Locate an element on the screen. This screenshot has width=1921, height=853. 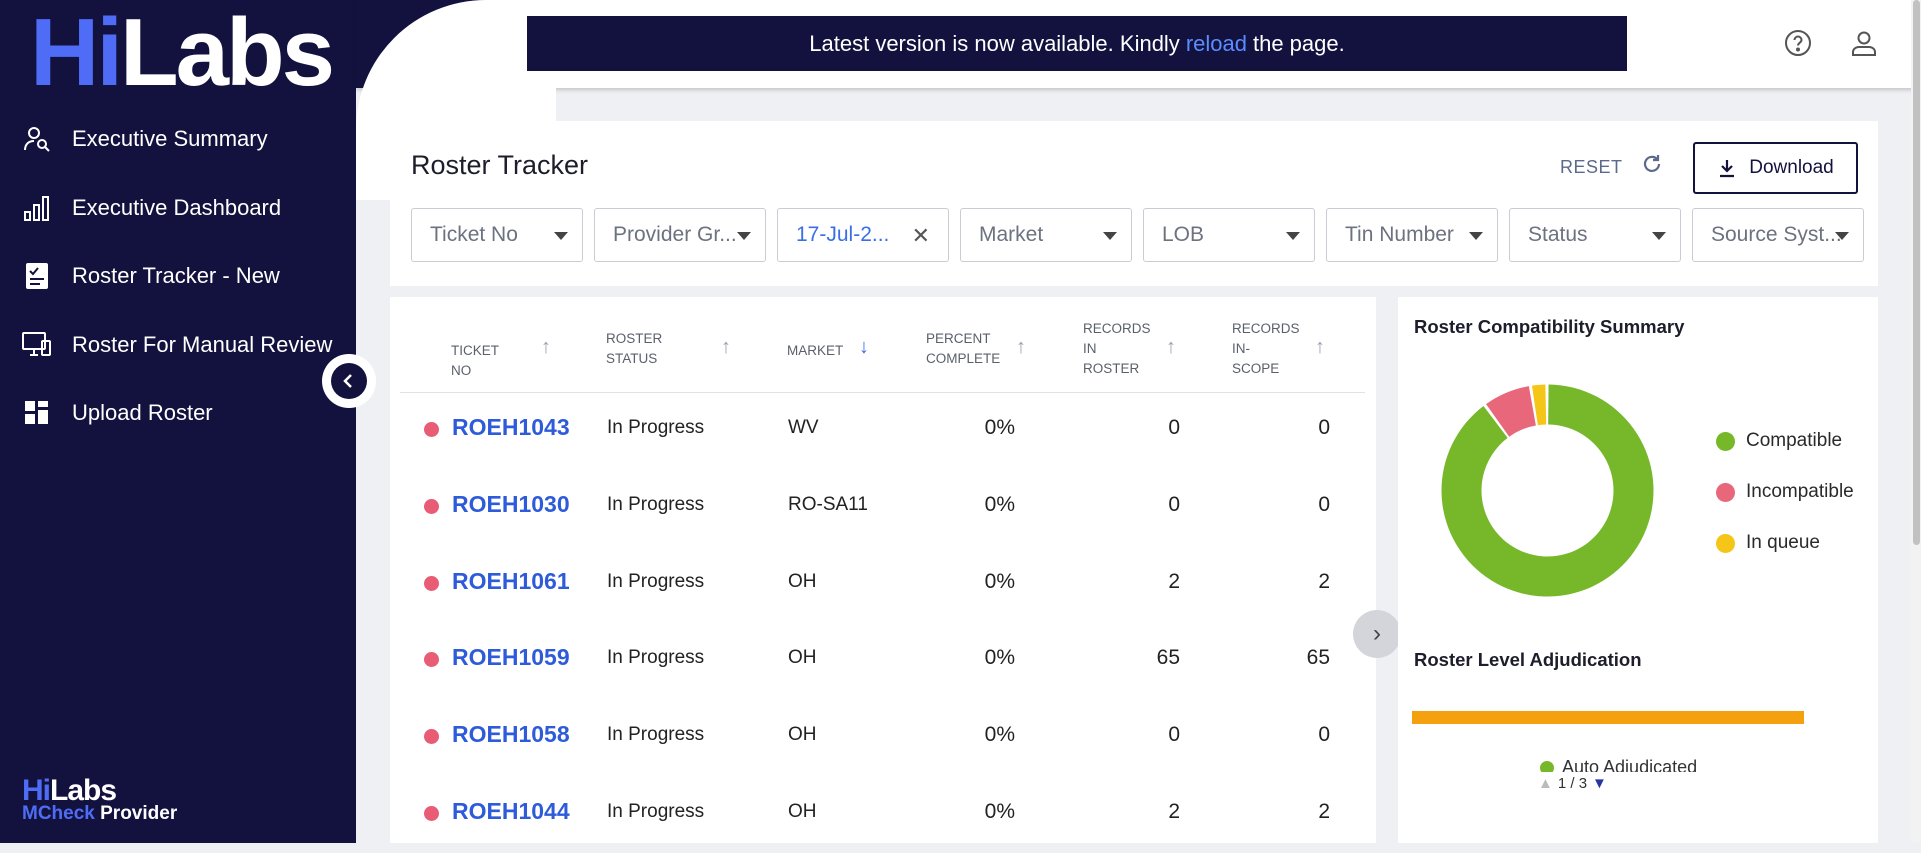
col-market: MARKET ↓ is located at coordinates (828, 349).